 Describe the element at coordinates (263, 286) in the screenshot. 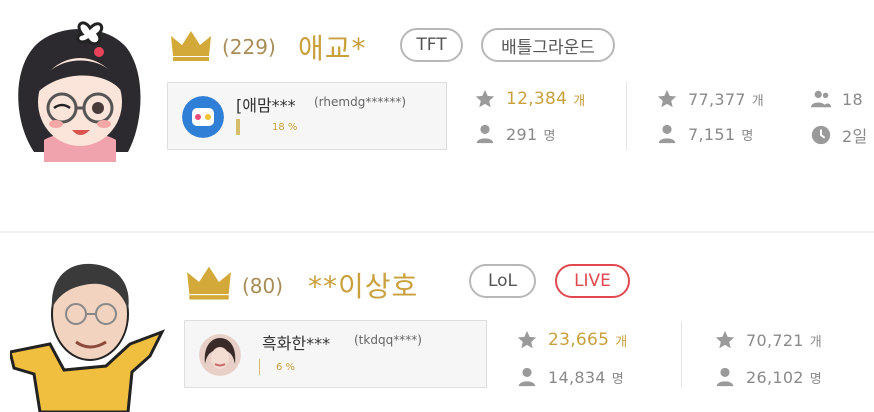

I see `streamer-rank: (80)` at that location.